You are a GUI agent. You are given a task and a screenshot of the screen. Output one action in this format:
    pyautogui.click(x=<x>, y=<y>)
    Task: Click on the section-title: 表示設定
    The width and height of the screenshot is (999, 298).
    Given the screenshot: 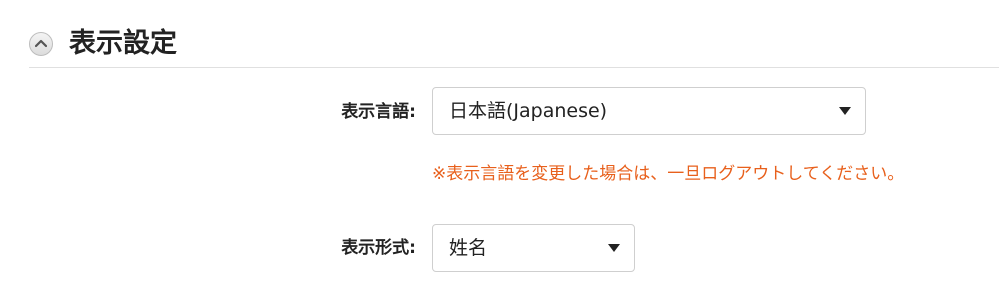 What is the action you would take?
    pyautogui.click(x=123, y=43)
    